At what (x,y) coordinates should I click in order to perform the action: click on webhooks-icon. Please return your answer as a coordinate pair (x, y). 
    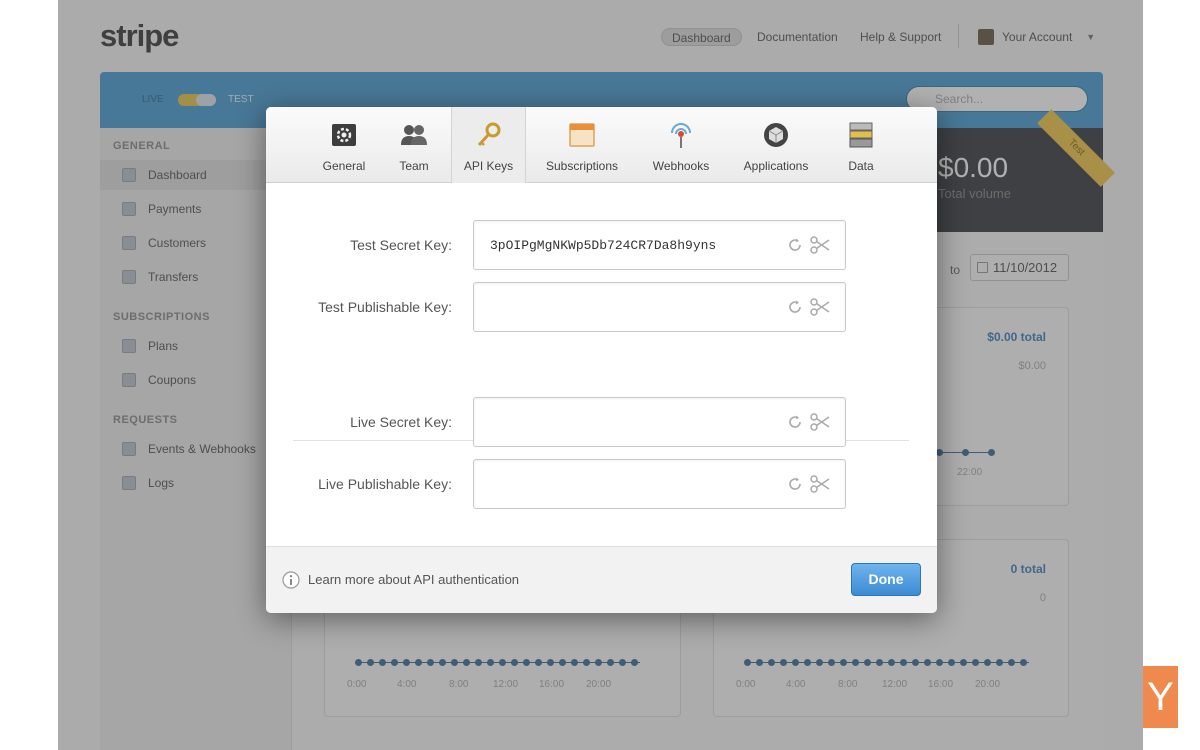
    Looking at the image, I should click on (681, 135).